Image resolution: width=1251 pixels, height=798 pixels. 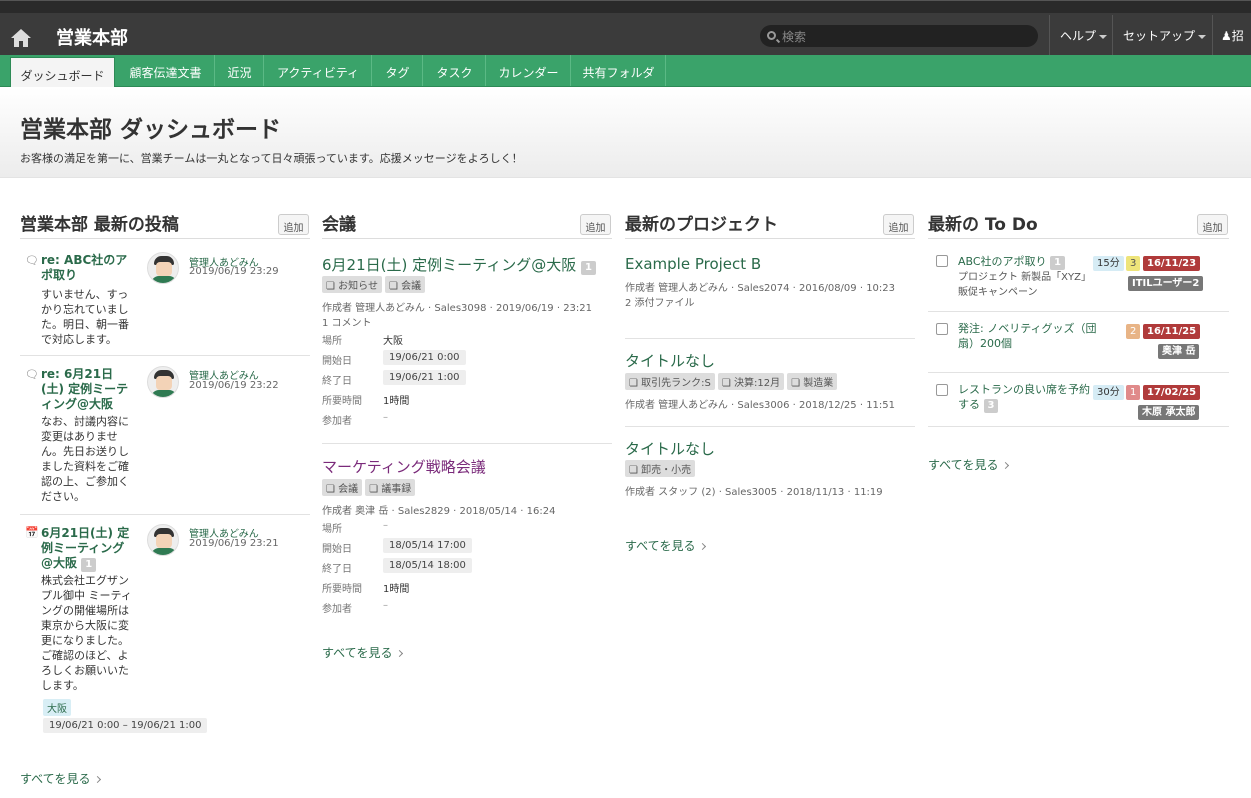 What do you see at coordinates (125, 725) in the screenshot?
I see `event-date-range: 19/06/21 0:00 – 19/06/21 1:00` at bounding box center [125, 725].